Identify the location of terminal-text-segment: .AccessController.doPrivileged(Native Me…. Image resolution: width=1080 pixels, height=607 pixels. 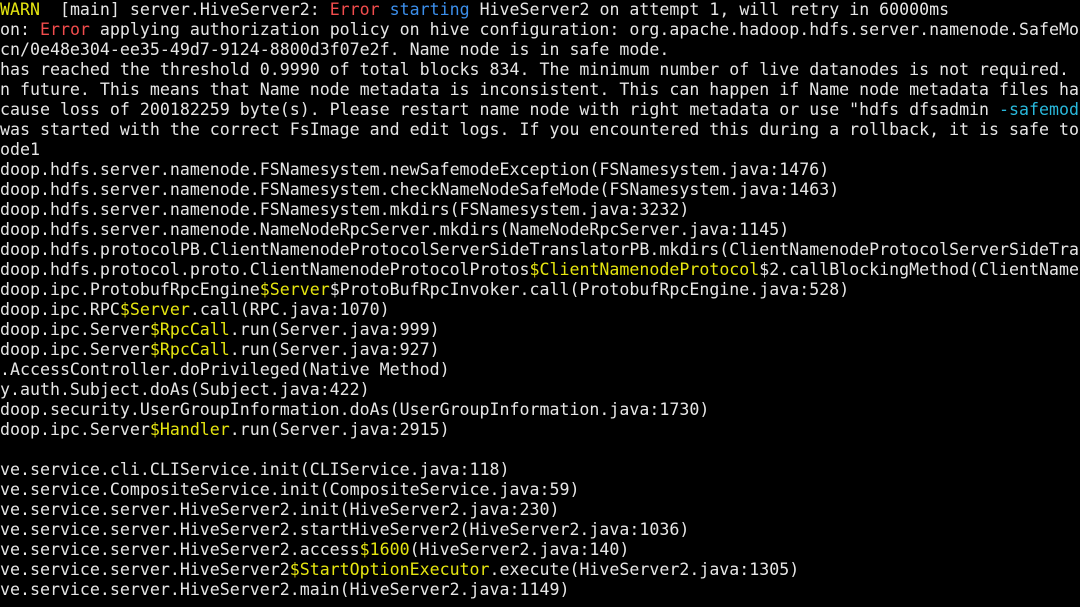
(225, 369).